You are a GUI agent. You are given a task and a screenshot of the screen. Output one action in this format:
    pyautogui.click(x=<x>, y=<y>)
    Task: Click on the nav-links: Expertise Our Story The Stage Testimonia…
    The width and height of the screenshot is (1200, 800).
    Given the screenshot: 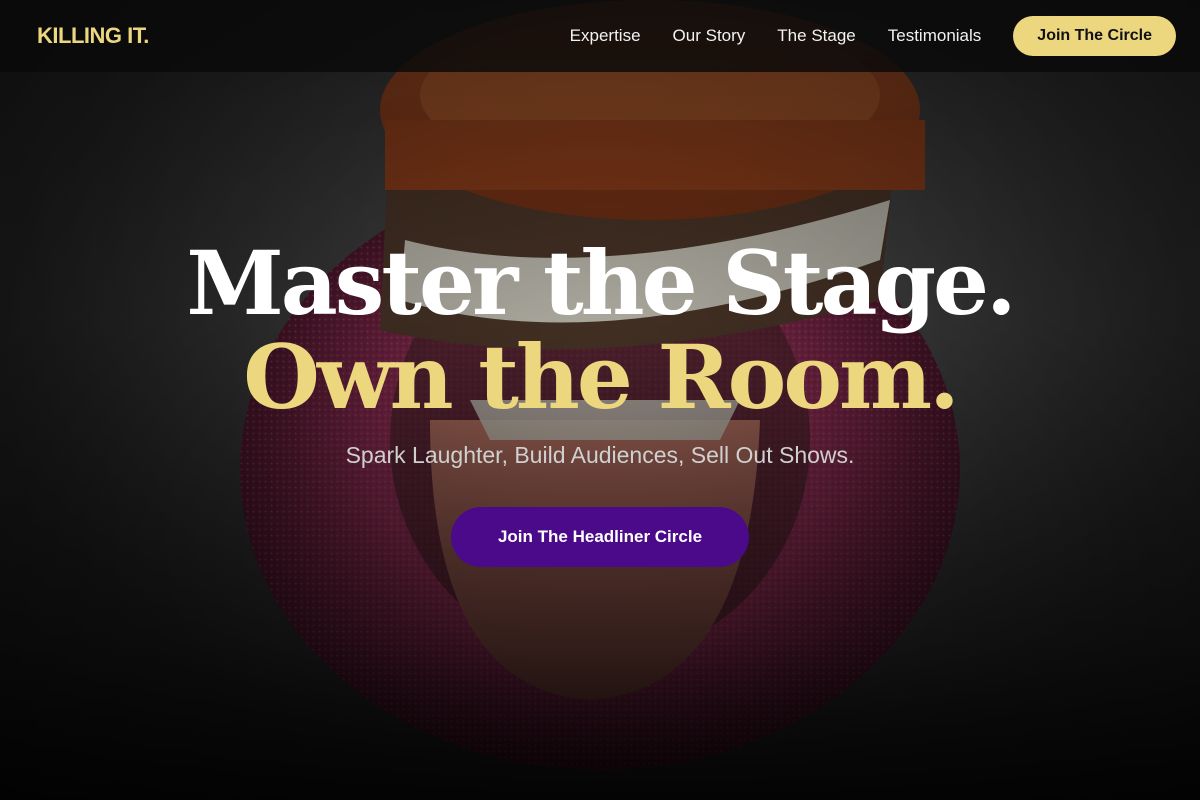 What is the action you would take?
    pyautogui.click(x=776, y=36)
    